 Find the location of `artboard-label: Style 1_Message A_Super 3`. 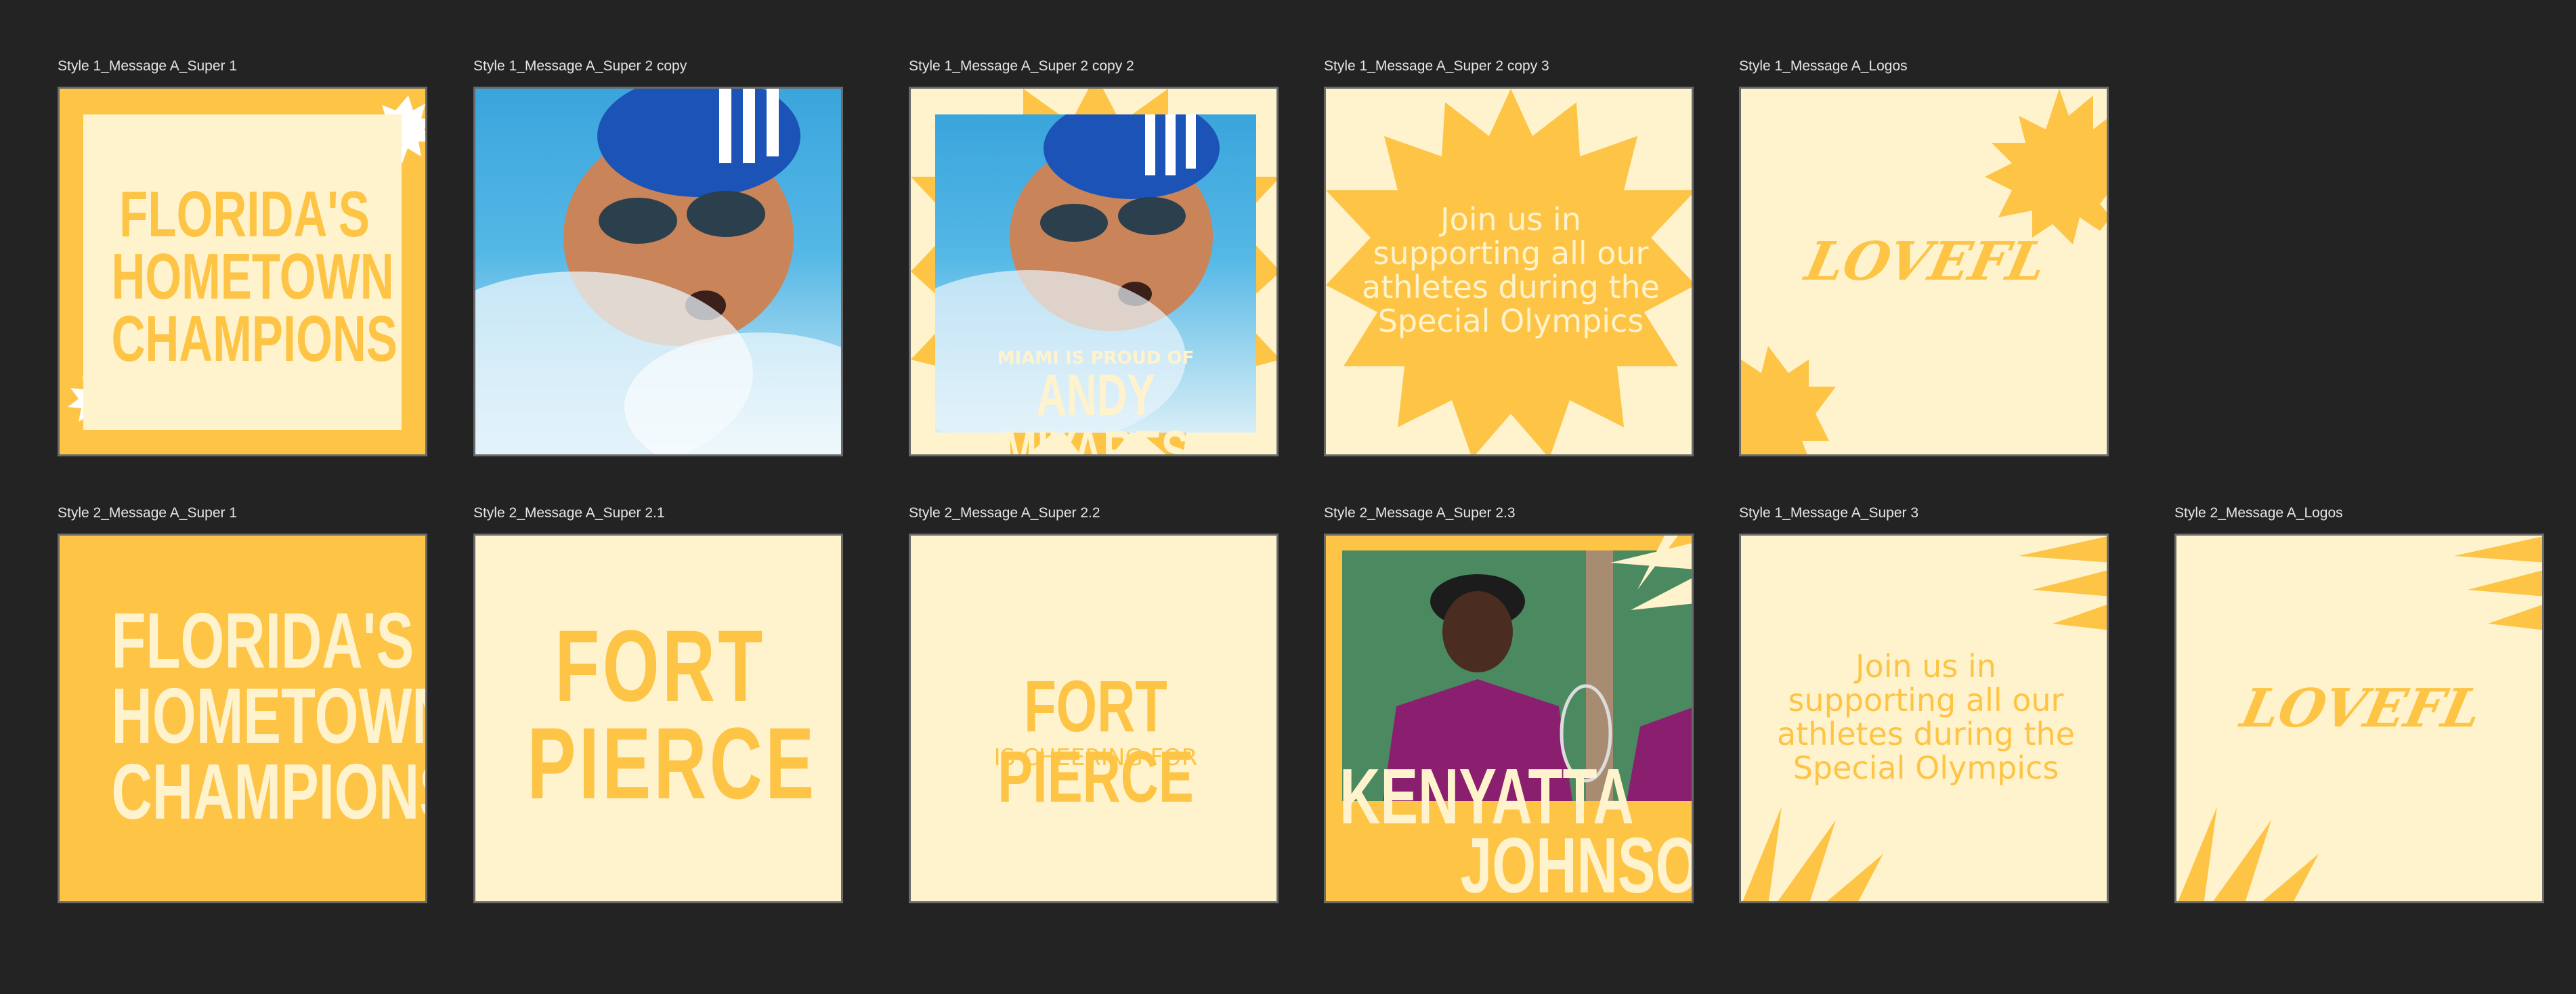

artboard-label: Style 1_Message A_Super 3 is located at coordinates (1828, 513).